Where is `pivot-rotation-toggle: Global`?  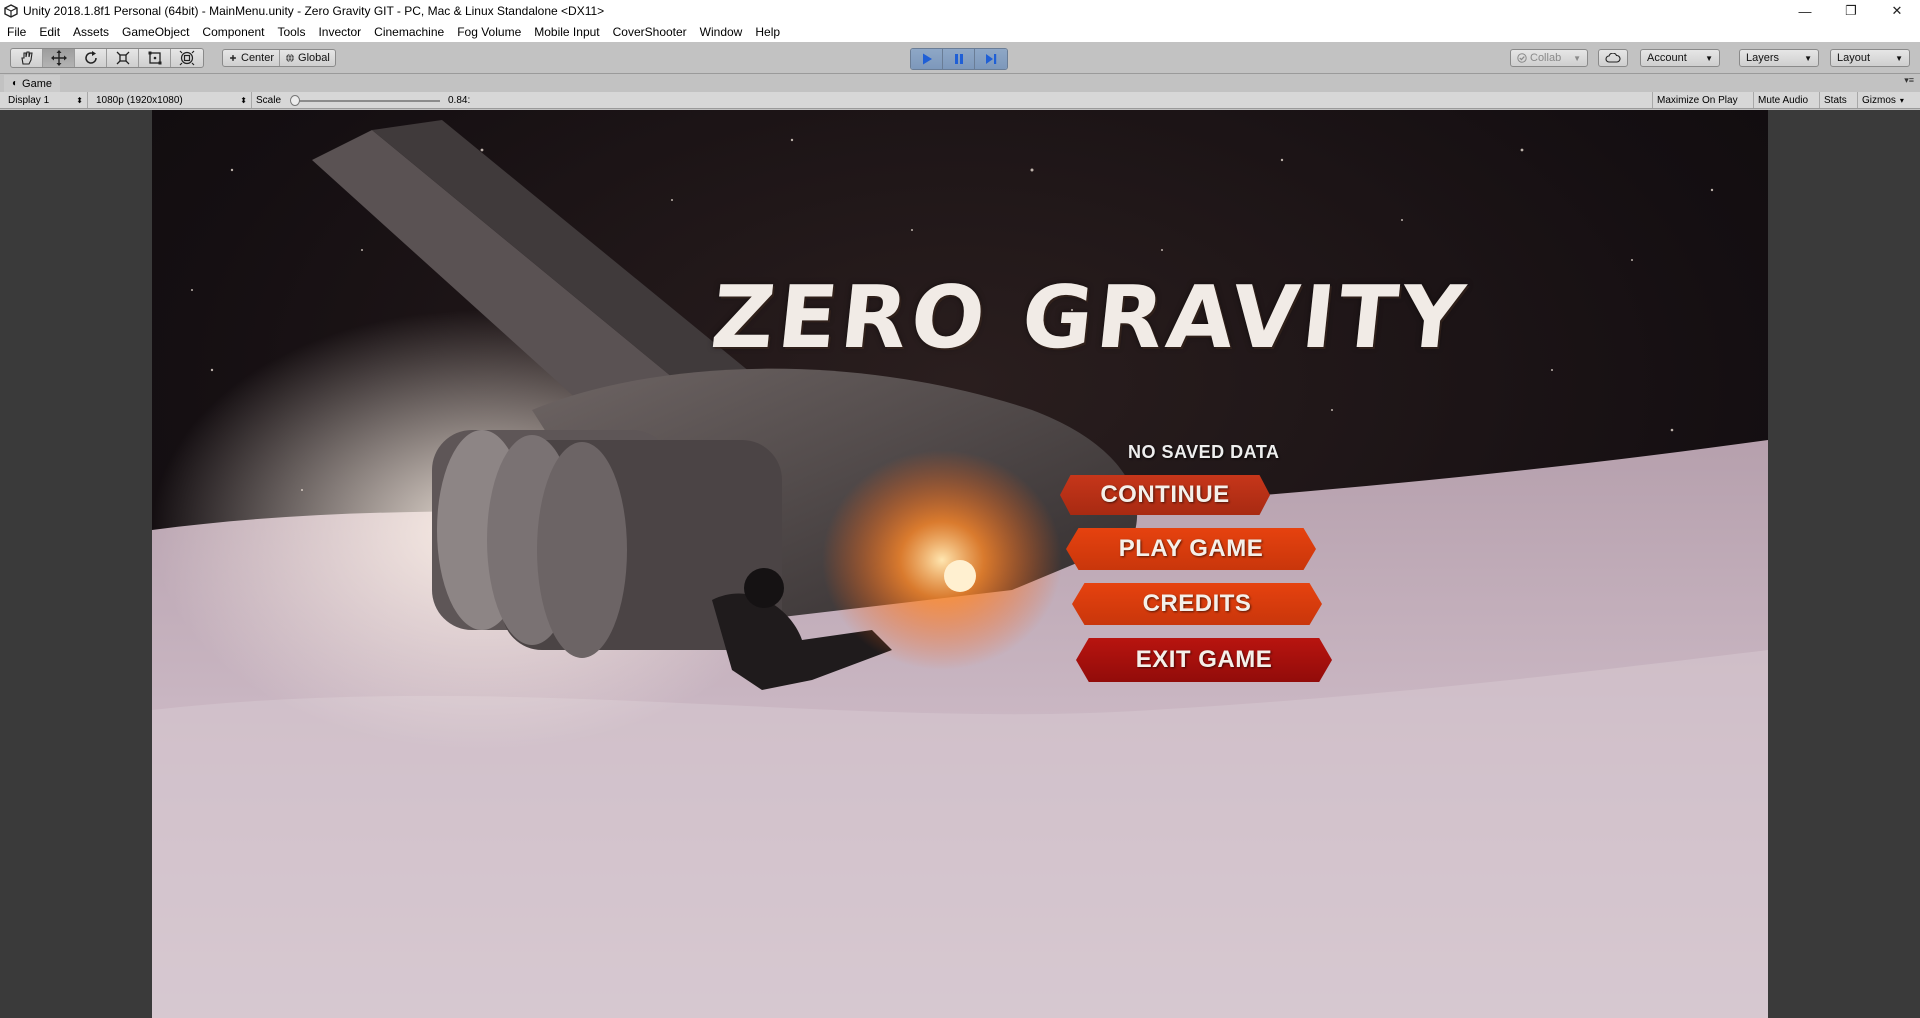 pivot-rotation-toggle: Global is located at coordinates (307, 58).